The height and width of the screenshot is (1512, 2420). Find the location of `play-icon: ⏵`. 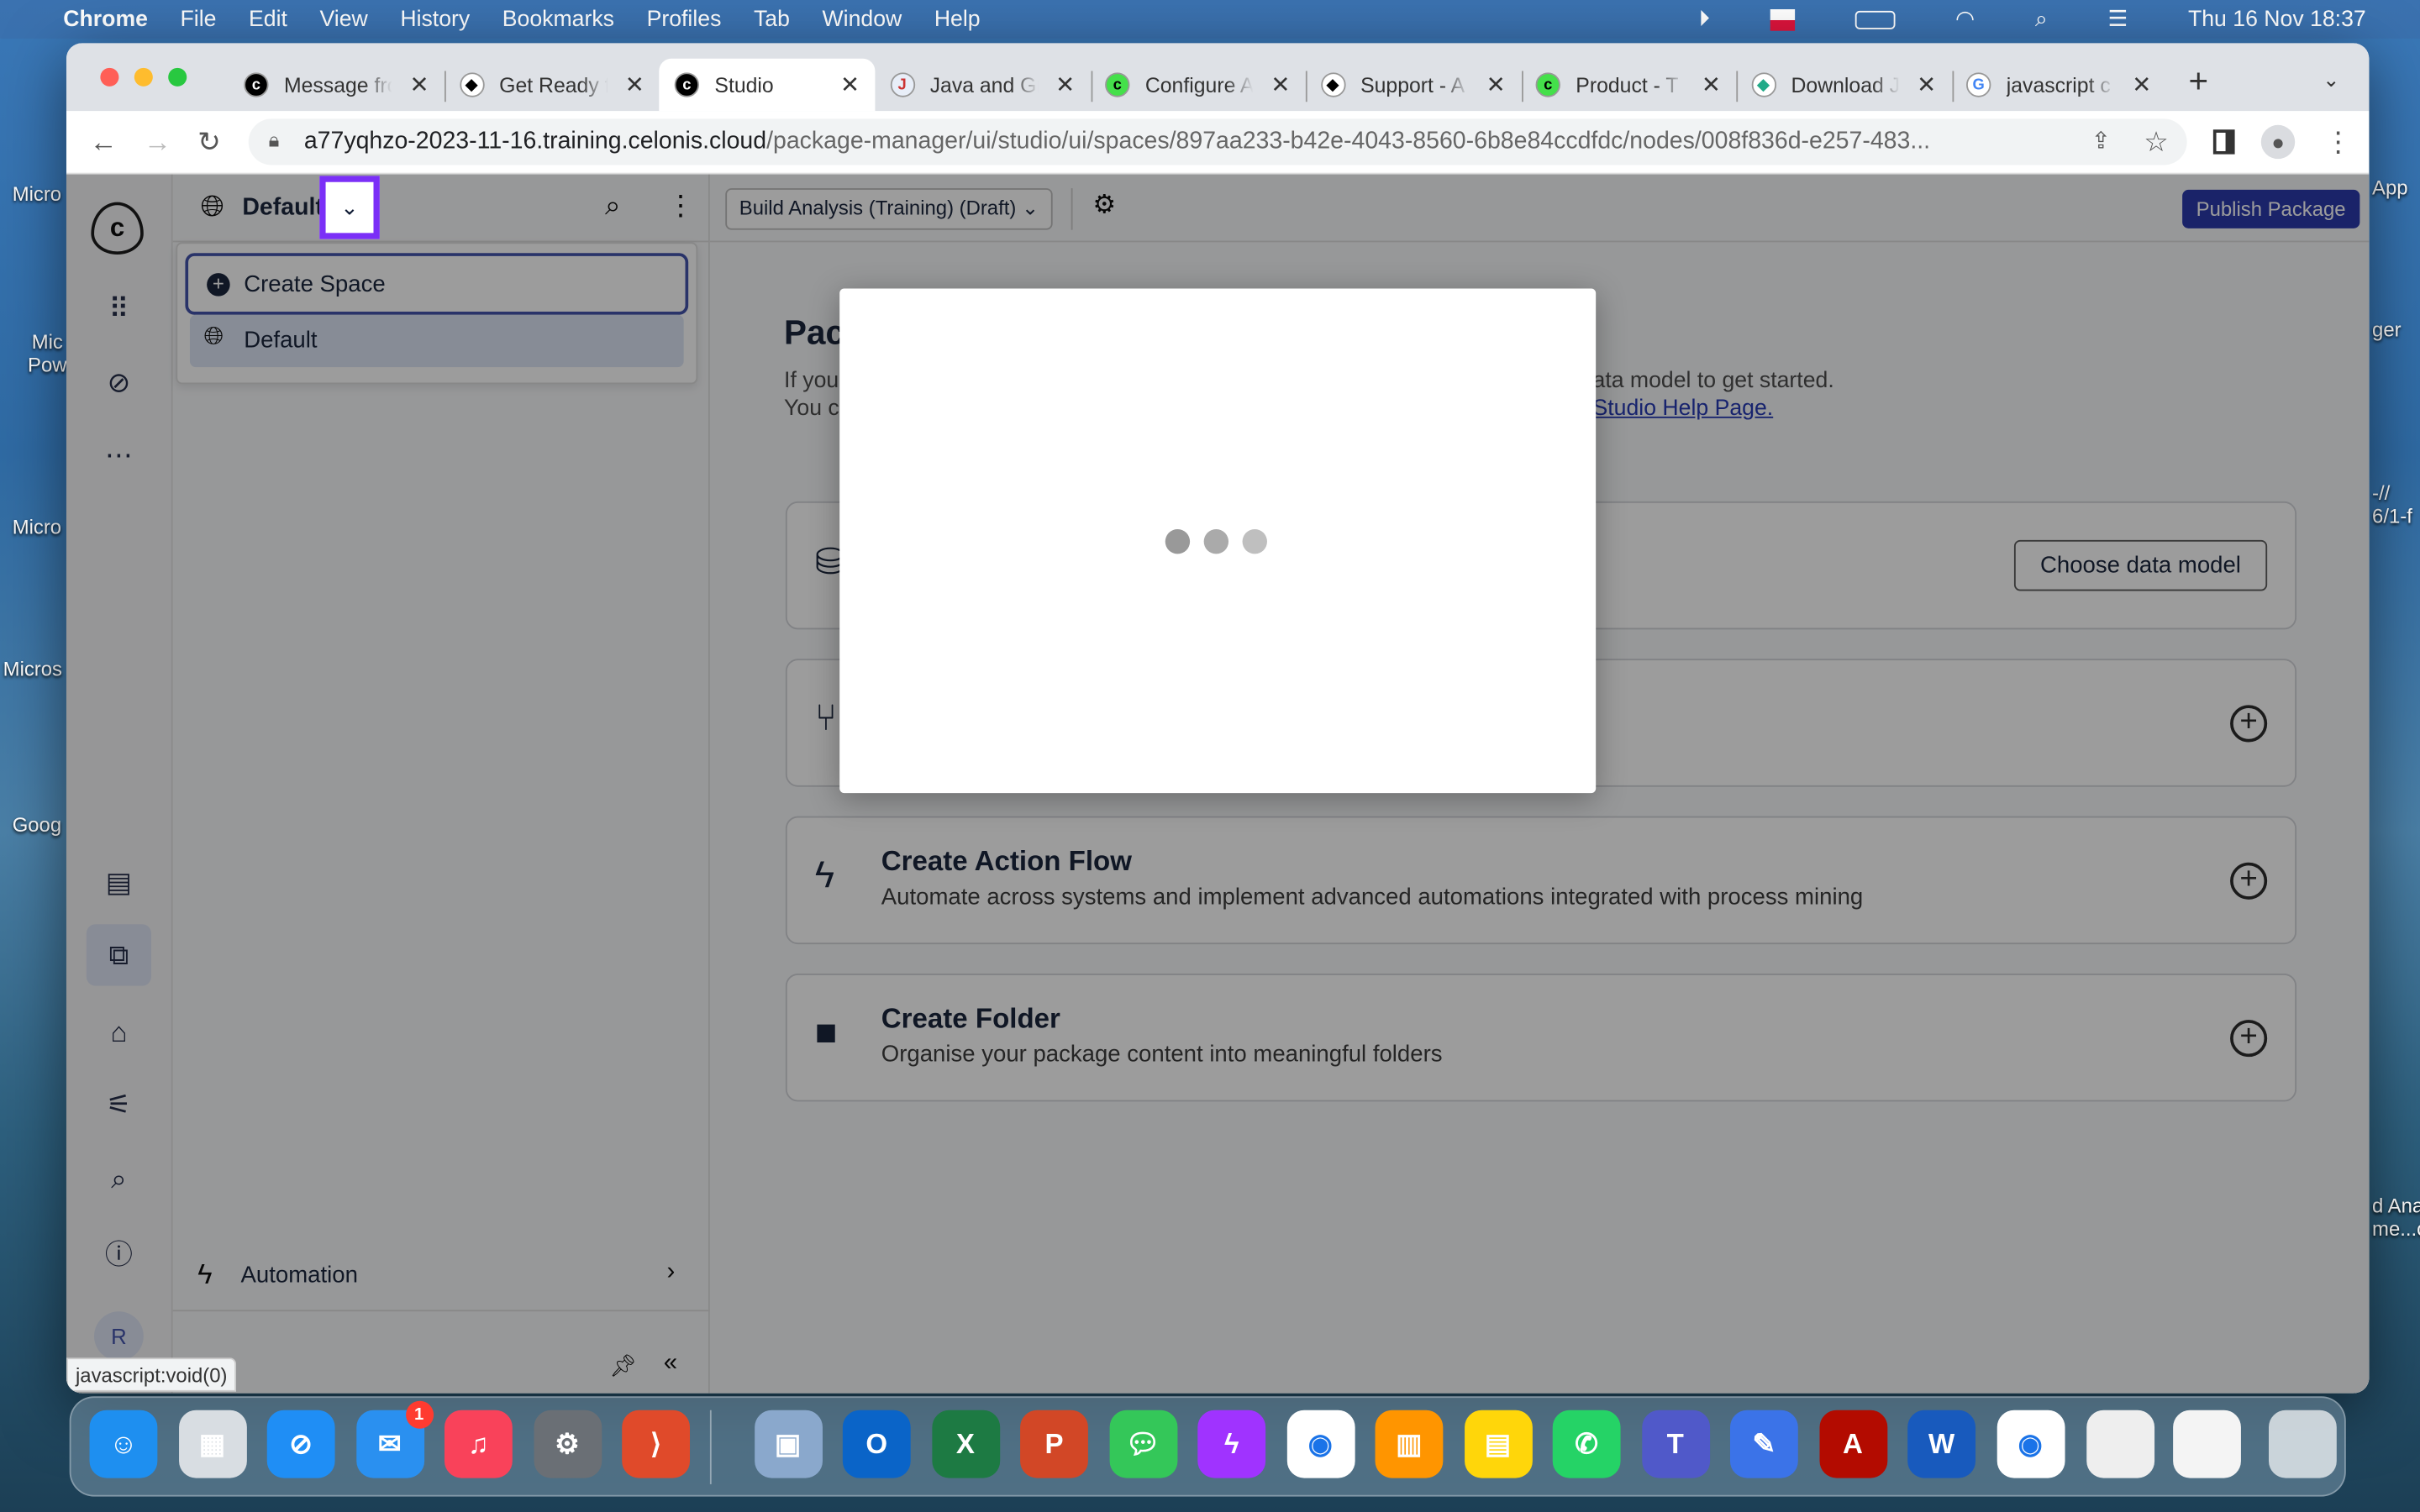

play-icon: ⏵ is located at coordinates (1705, 19).